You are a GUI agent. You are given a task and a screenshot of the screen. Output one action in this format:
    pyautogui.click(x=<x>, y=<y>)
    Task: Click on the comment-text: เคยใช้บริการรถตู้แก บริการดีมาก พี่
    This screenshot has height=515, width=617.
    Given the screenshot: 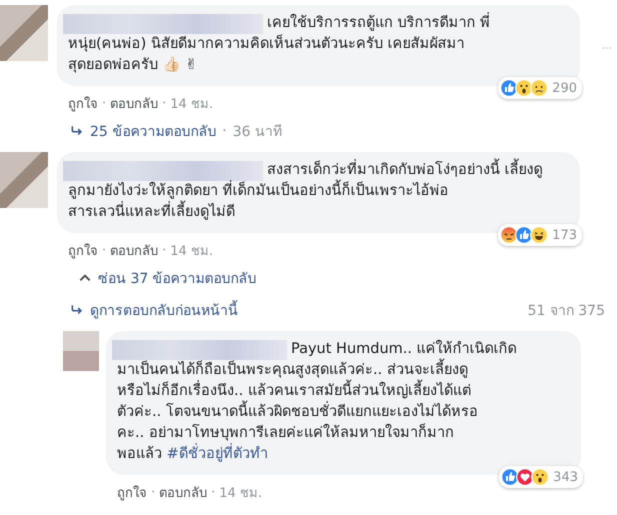 What is the action you would take?
    pyautogui.click(x=378, y=23)
    